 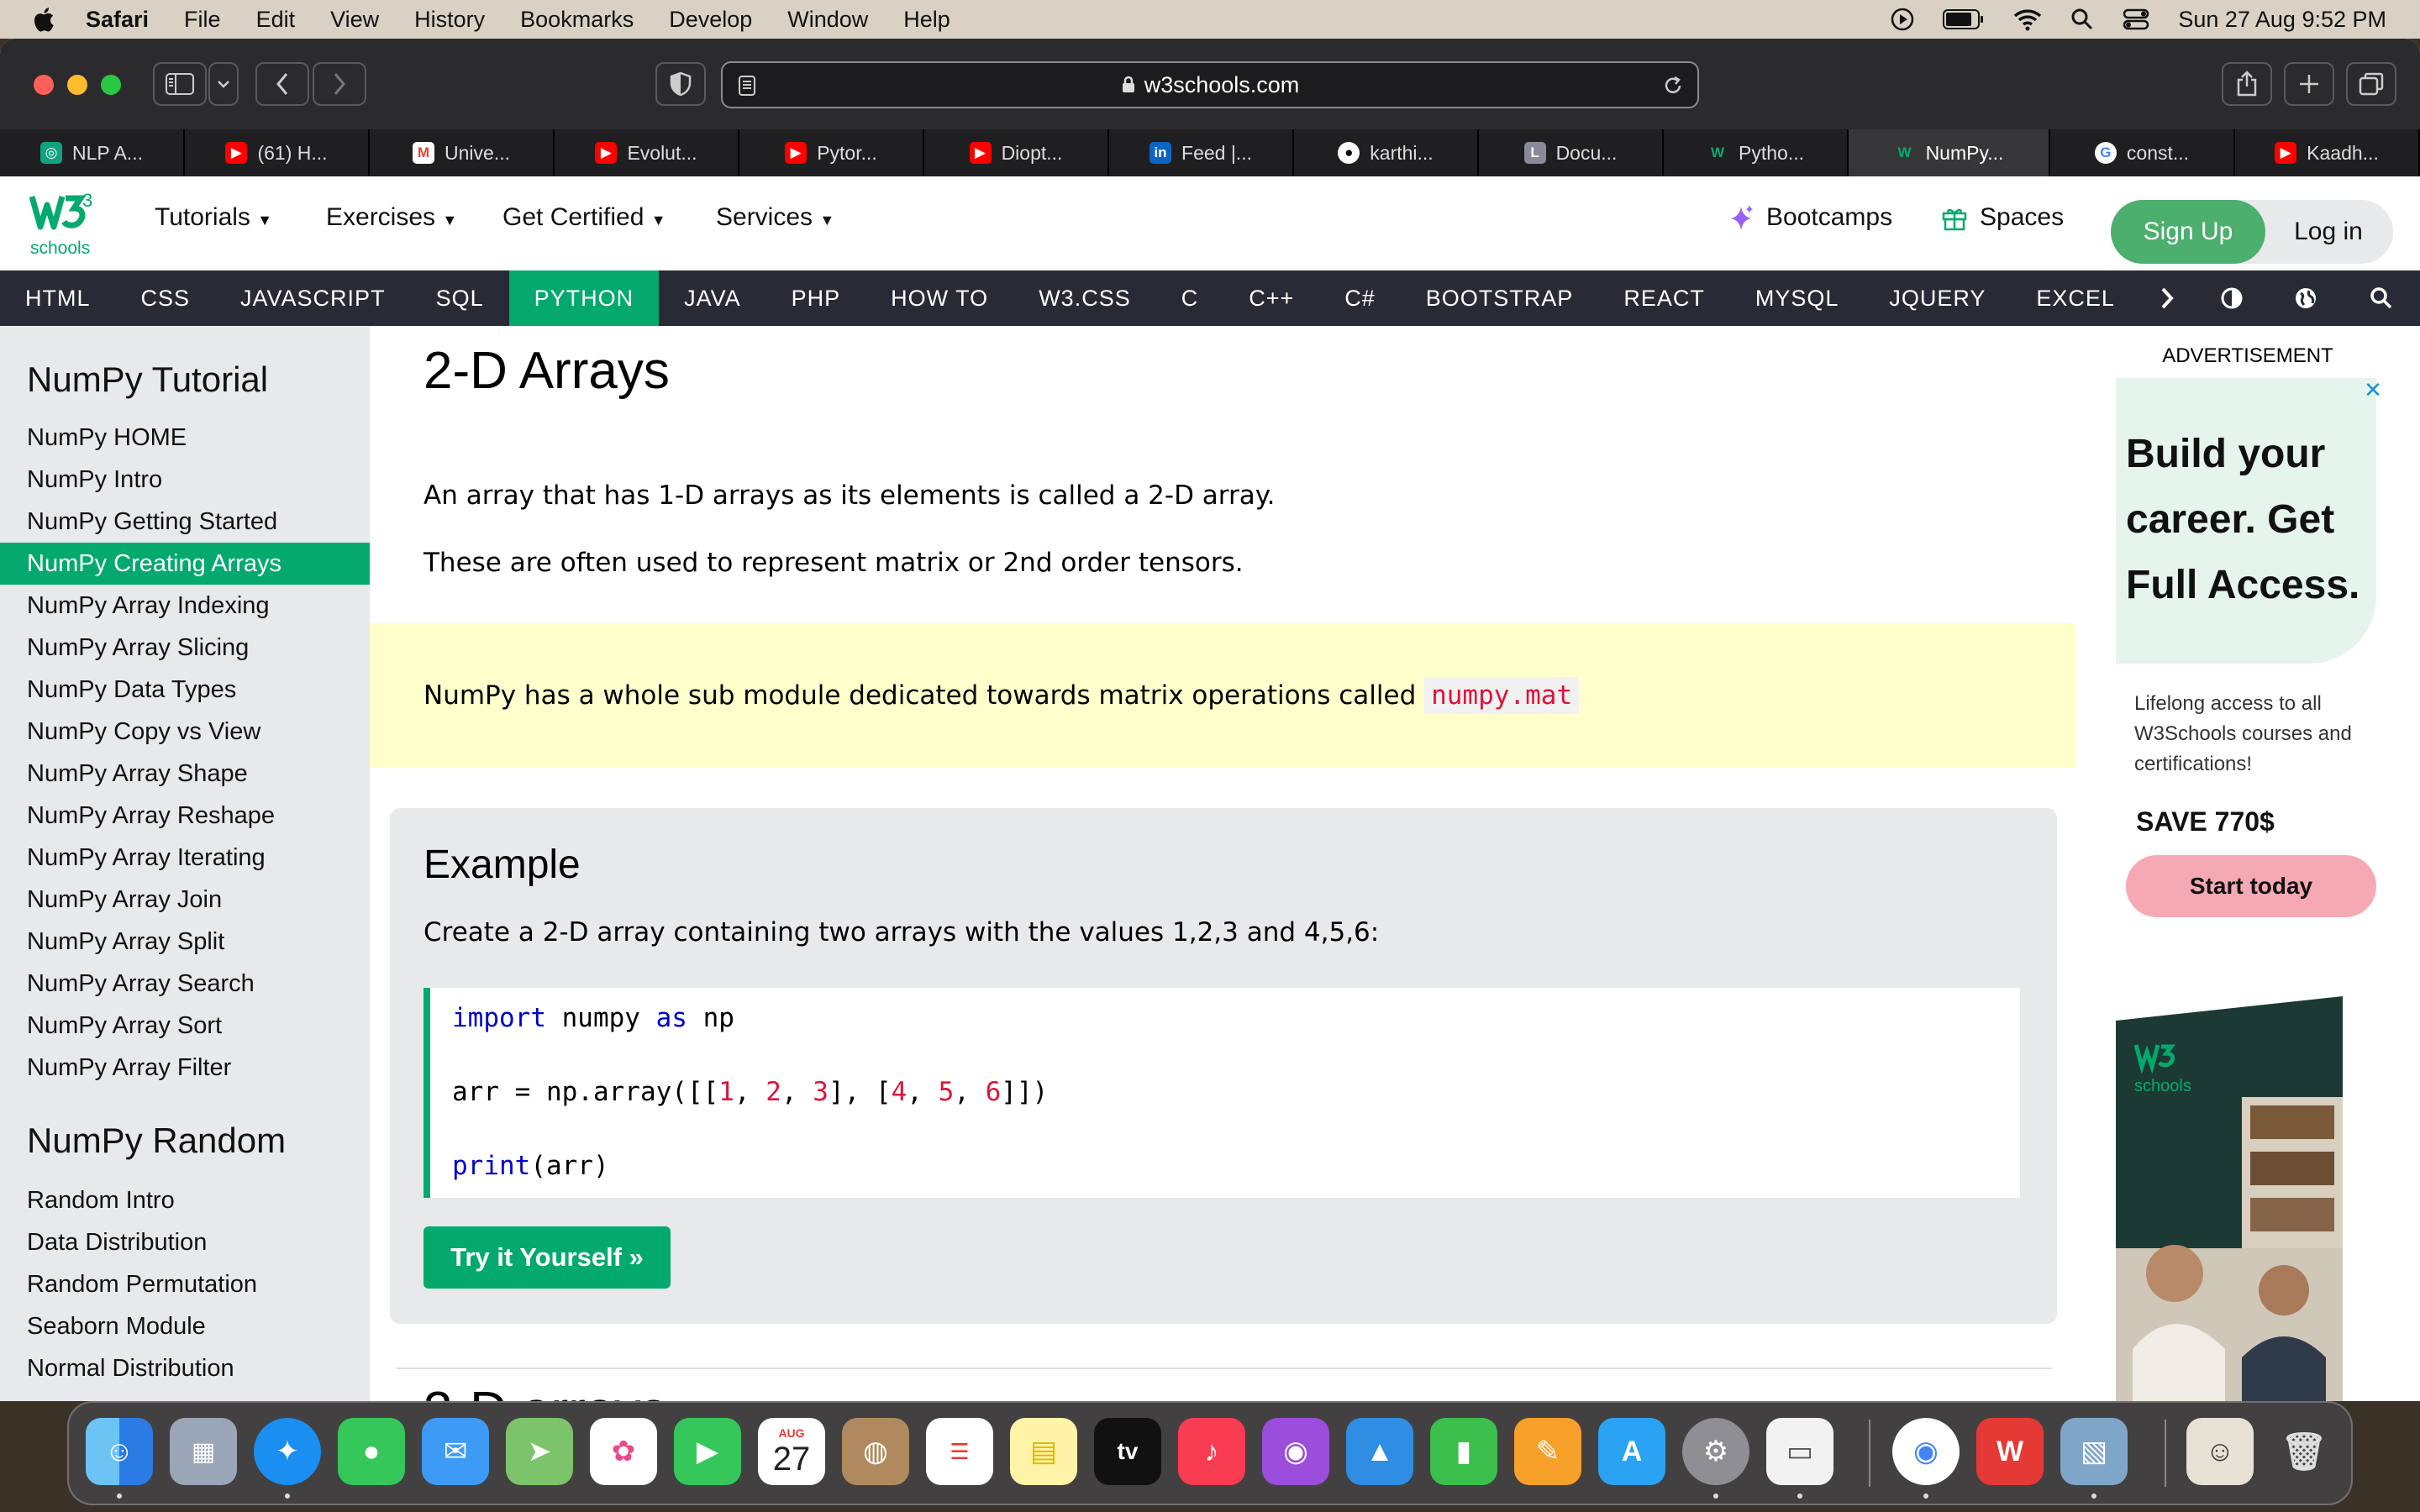 I want to click on control-center-icon, so click(x=2136, y=19).